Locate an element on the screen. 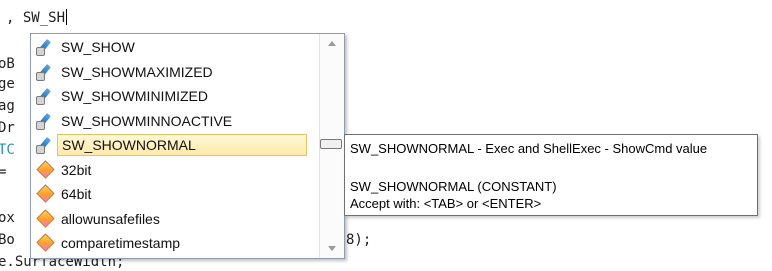 Image resolution: width=772 pixels, height=271 pixels. autocomplete-item-selected: SW_SHOWNORMAL is located at coordinates (175, 145).